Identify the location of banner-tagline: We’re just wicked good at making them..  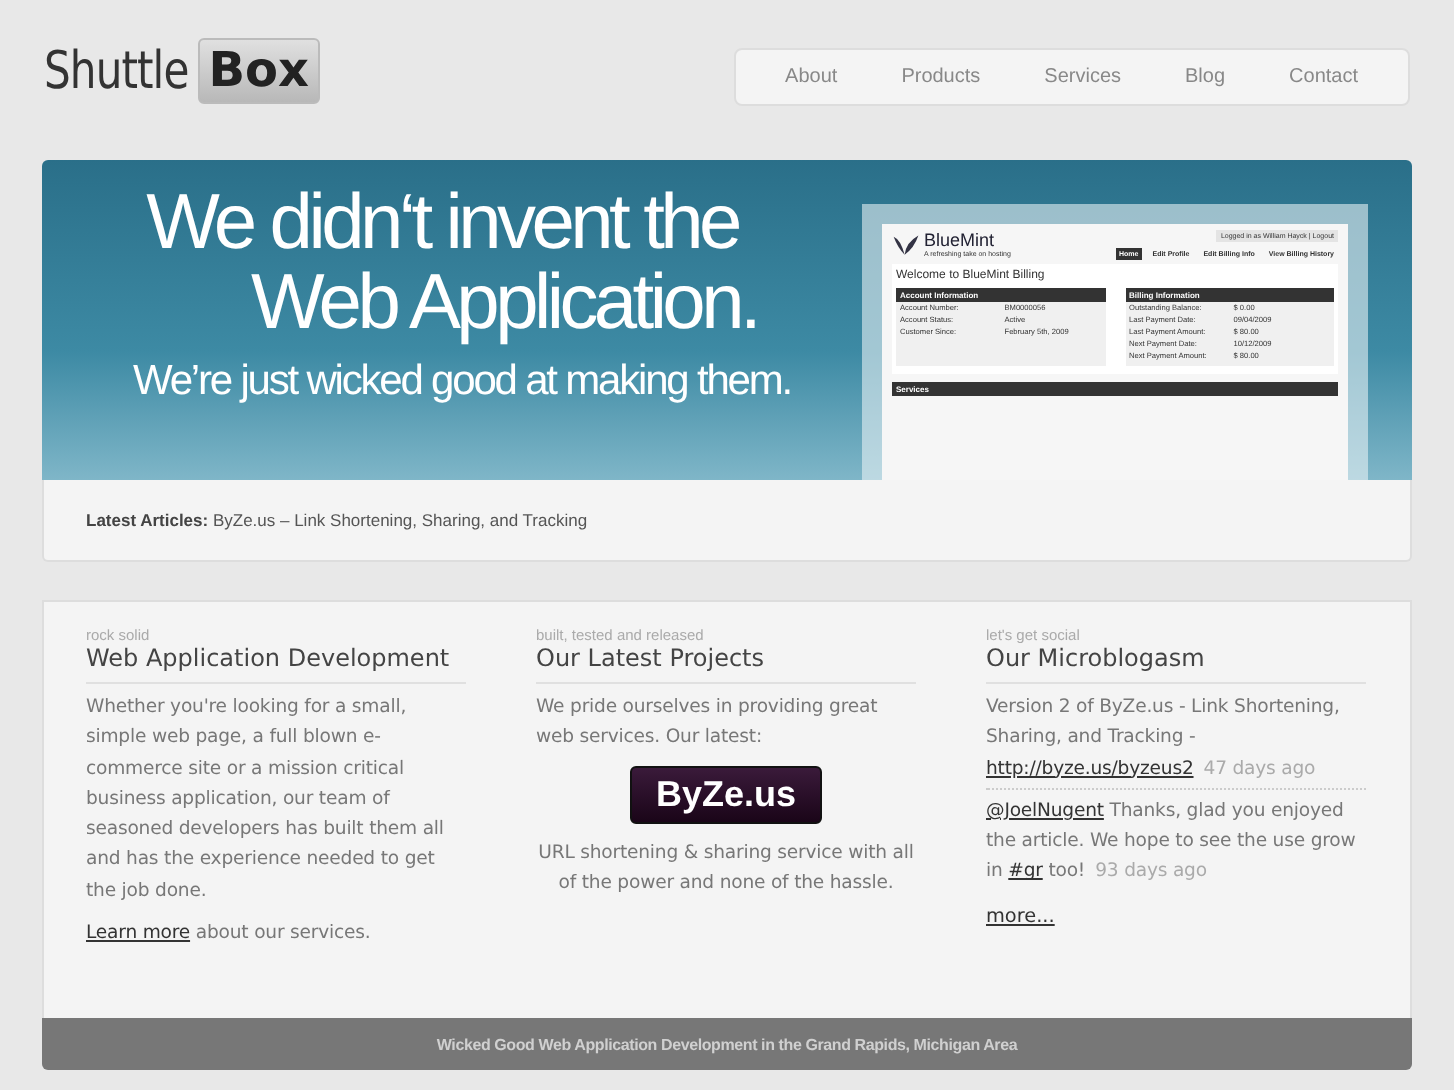
(462, 382).